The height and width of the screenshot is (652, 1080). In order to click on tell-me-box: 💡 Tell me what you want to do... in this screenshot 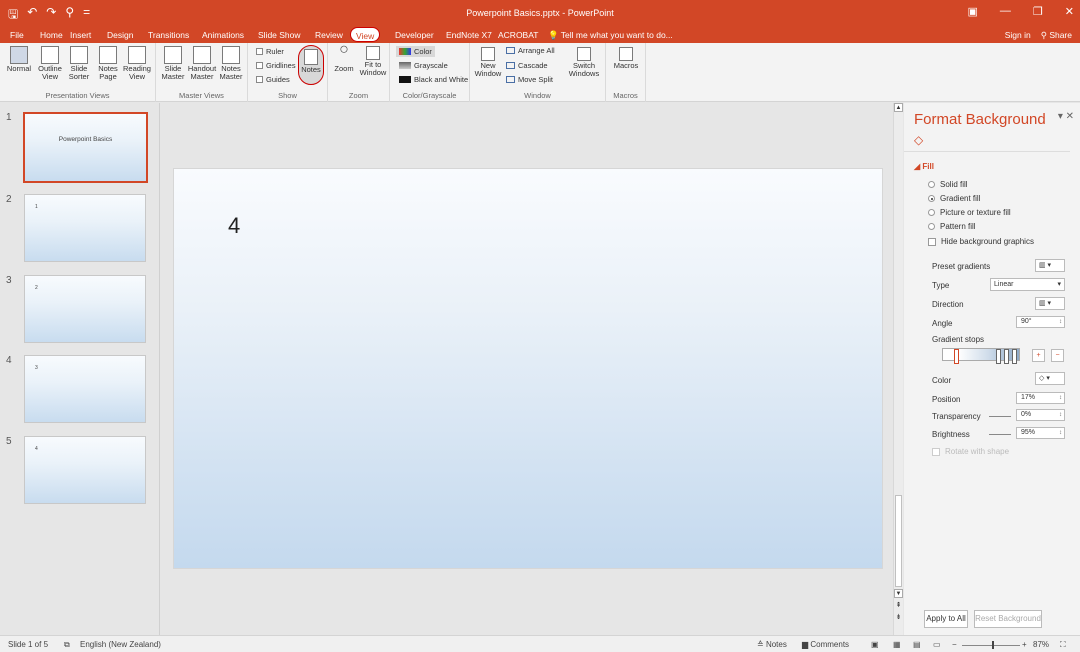, I will do `click(610, 35)`.